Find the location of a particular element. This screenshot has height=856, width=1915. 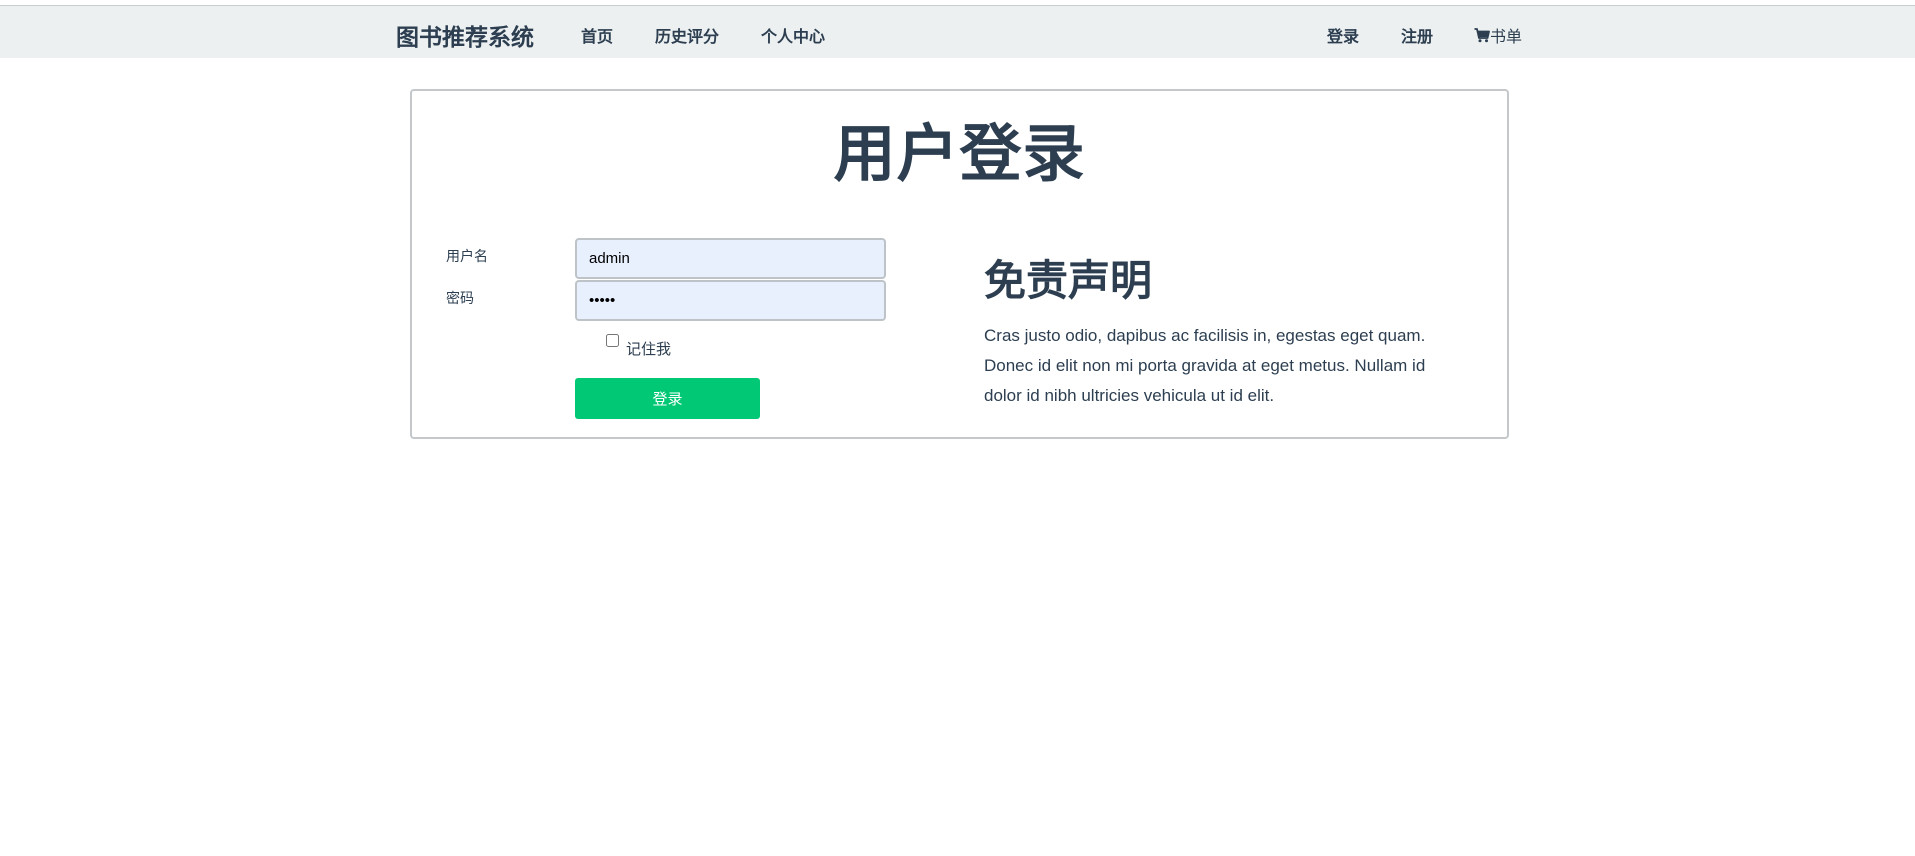

remember-me: 记住我 is located at coordinates (638, 346).